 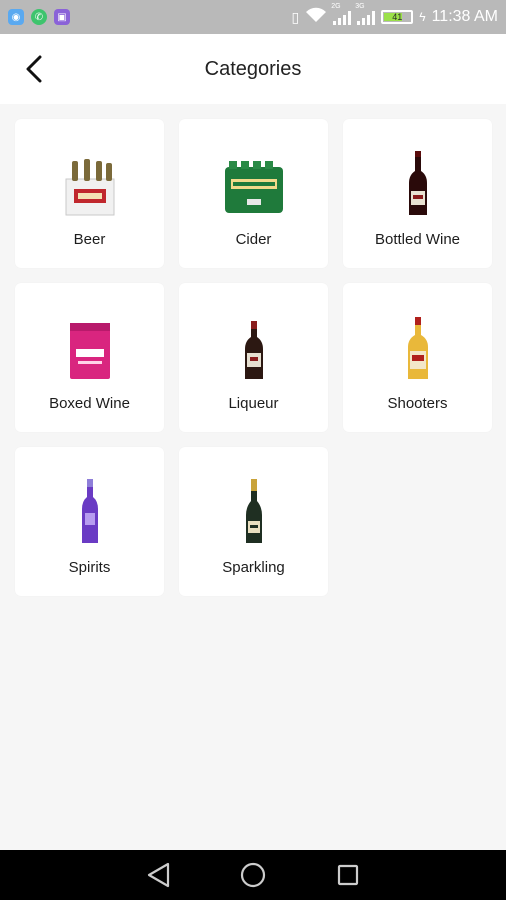 What do you see at coordinates (341, 14) in the screenshot?
I see `signal-icon-1: 2G` at bounding box center [341, 14].